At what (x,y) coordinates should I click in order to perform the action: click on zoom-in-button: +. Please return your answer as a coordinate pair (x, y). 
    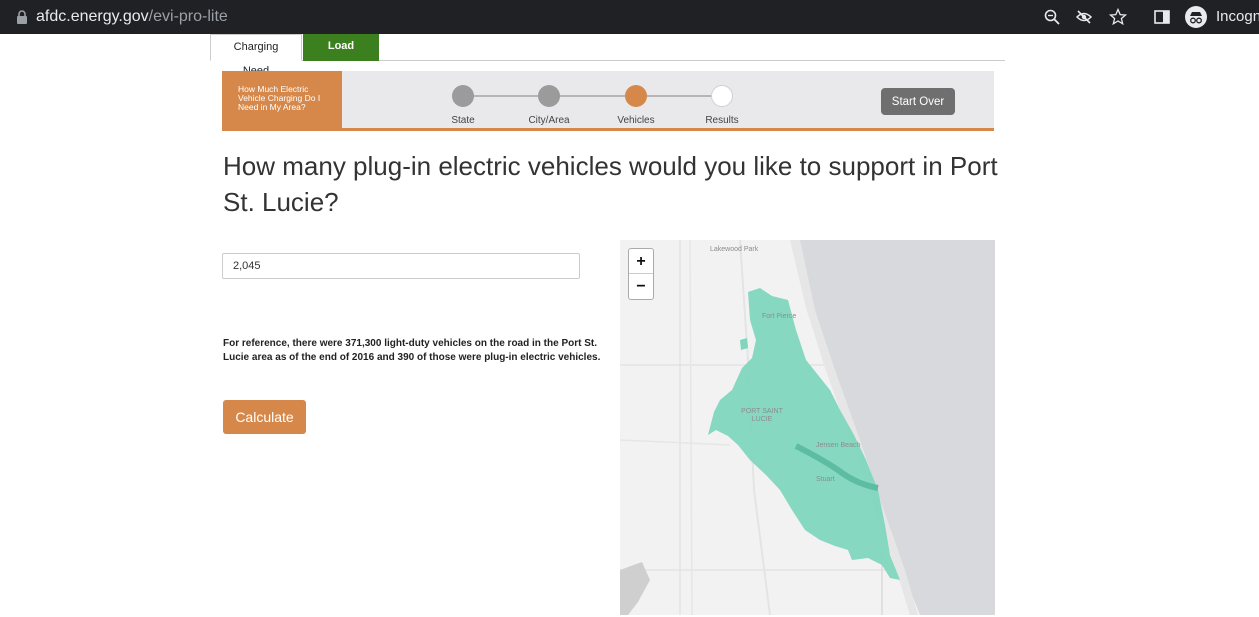
    Looking at the image, I should click on (641, 261).